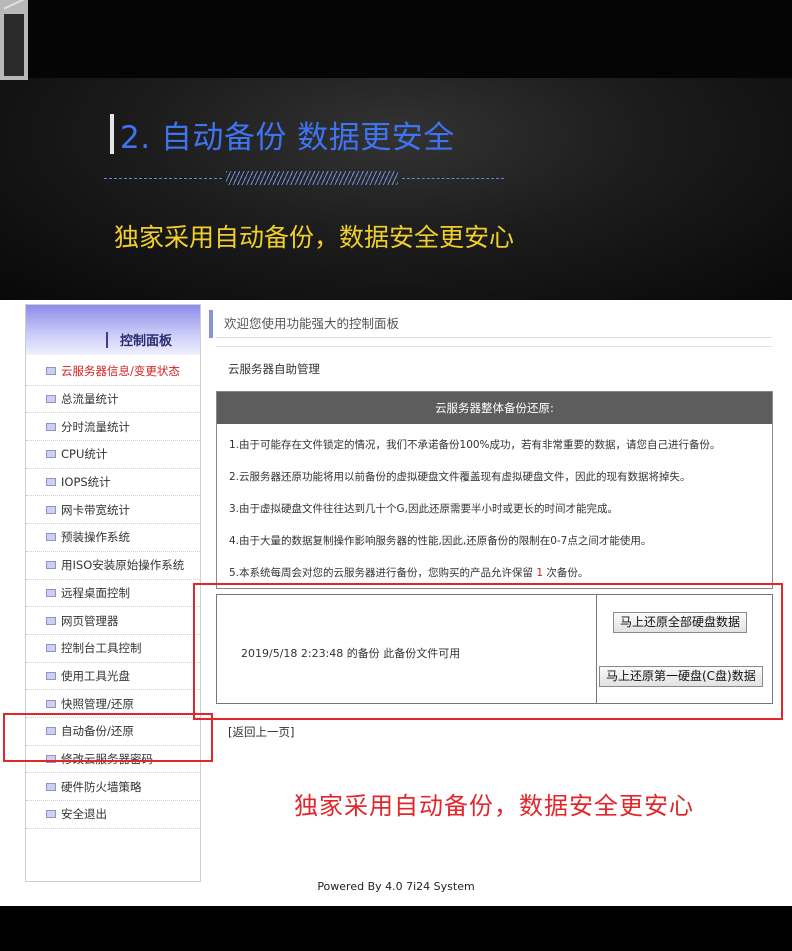 Image resolution: width=792 pixels, height=951 pixels. Describe the element at coordinates (261, 732) in the screenshot. I see `back-link: [返回上一页]` at that location.